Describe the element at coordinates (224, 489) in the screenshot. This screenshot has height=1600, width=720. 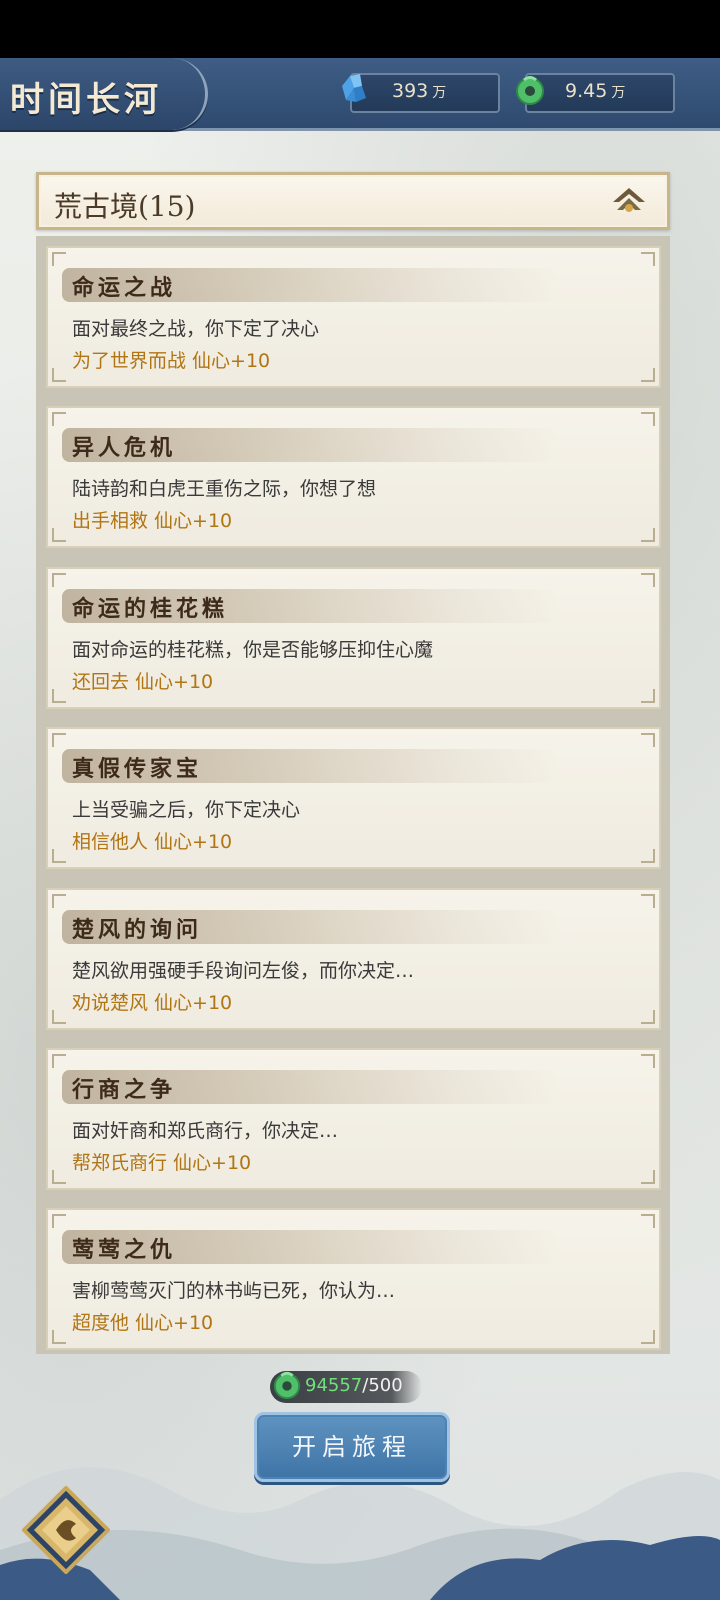
I see `event-description: 陆诗韵和白虎王重伤之际，你想了想` at that location.